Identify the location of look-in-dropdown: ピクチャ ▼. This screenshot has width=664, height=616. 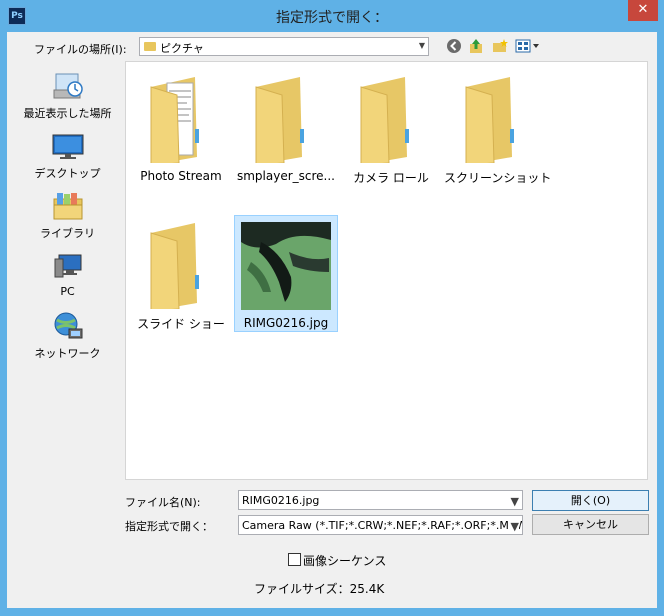
(284, 46).